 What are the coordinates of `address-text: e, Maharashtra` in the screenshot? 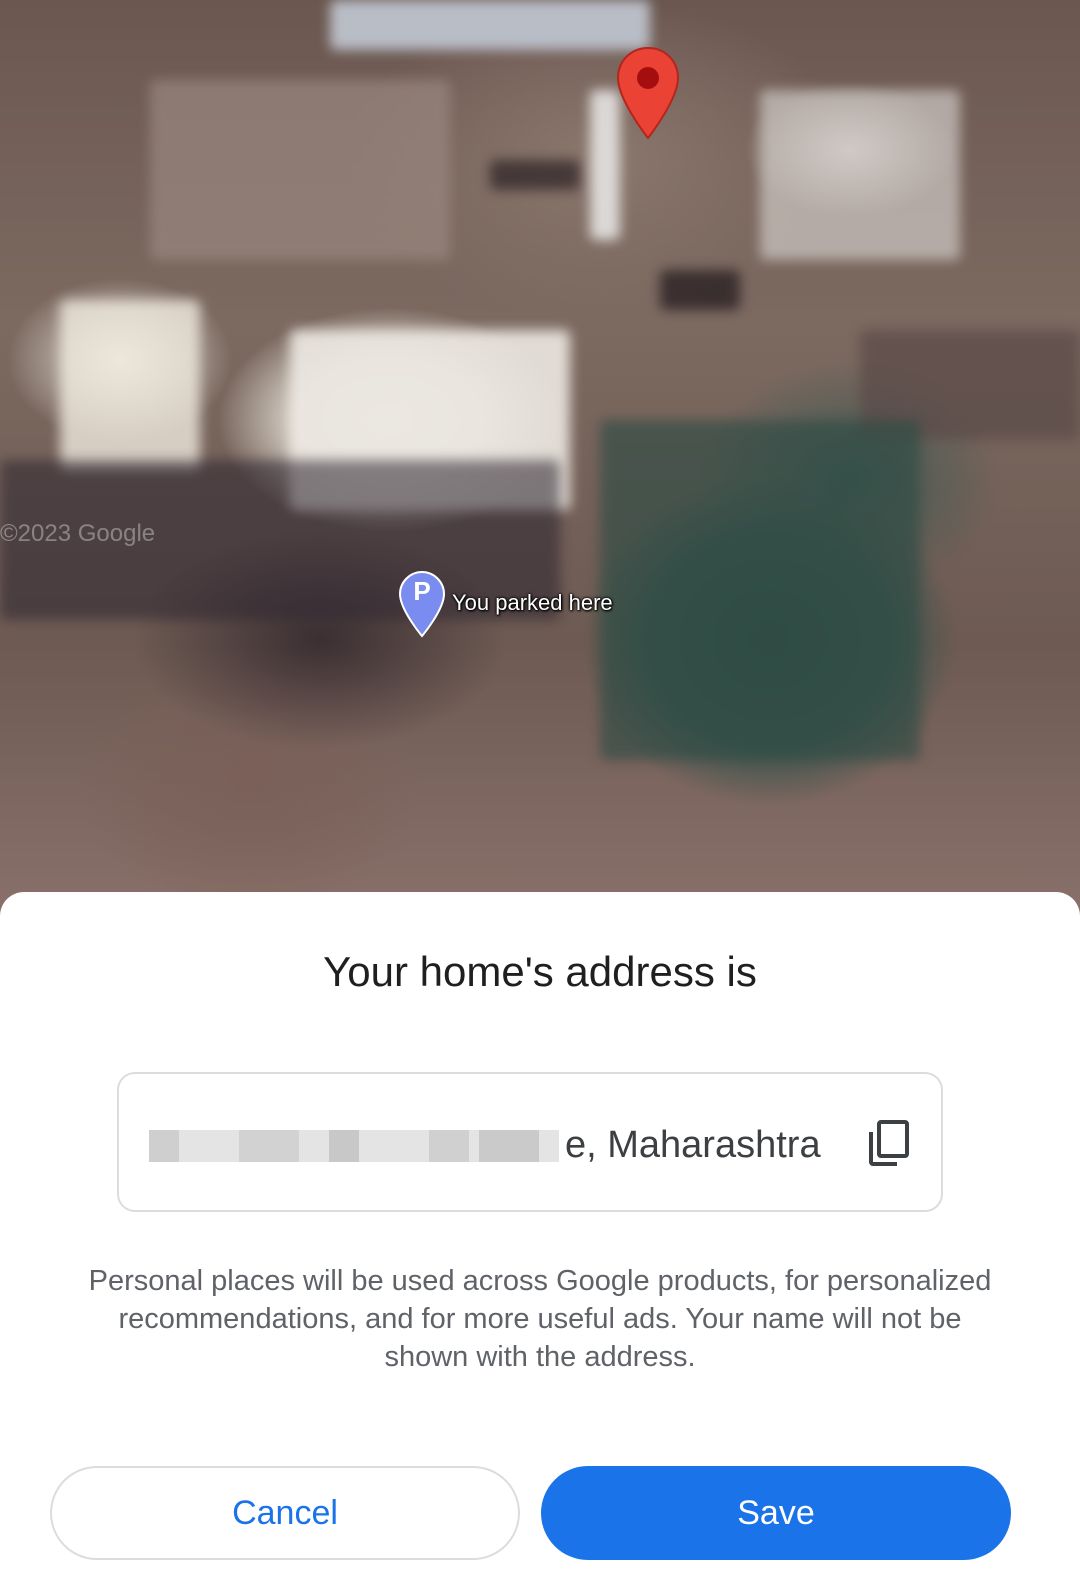 It's located at (690, 1145).